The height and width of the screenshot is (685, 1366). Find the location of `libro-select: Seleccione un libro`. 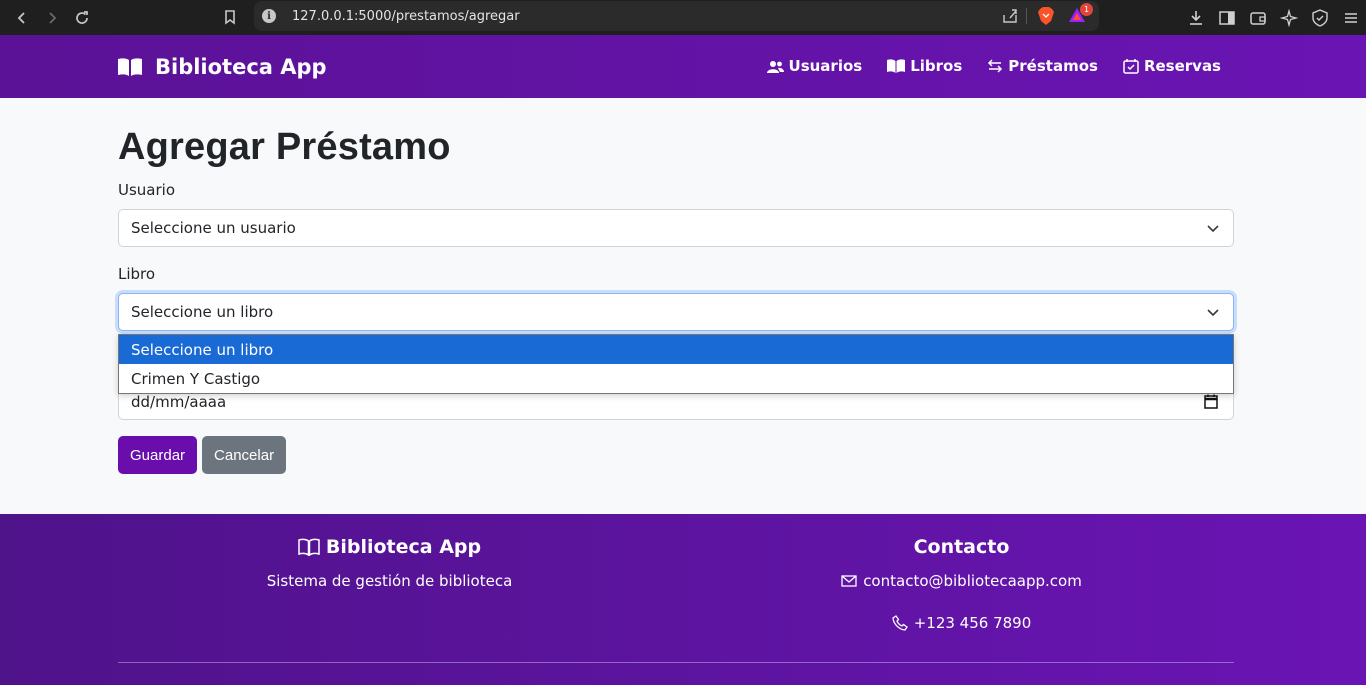

libro-select: Seleccione un libro is located at coordinates (676, 312).